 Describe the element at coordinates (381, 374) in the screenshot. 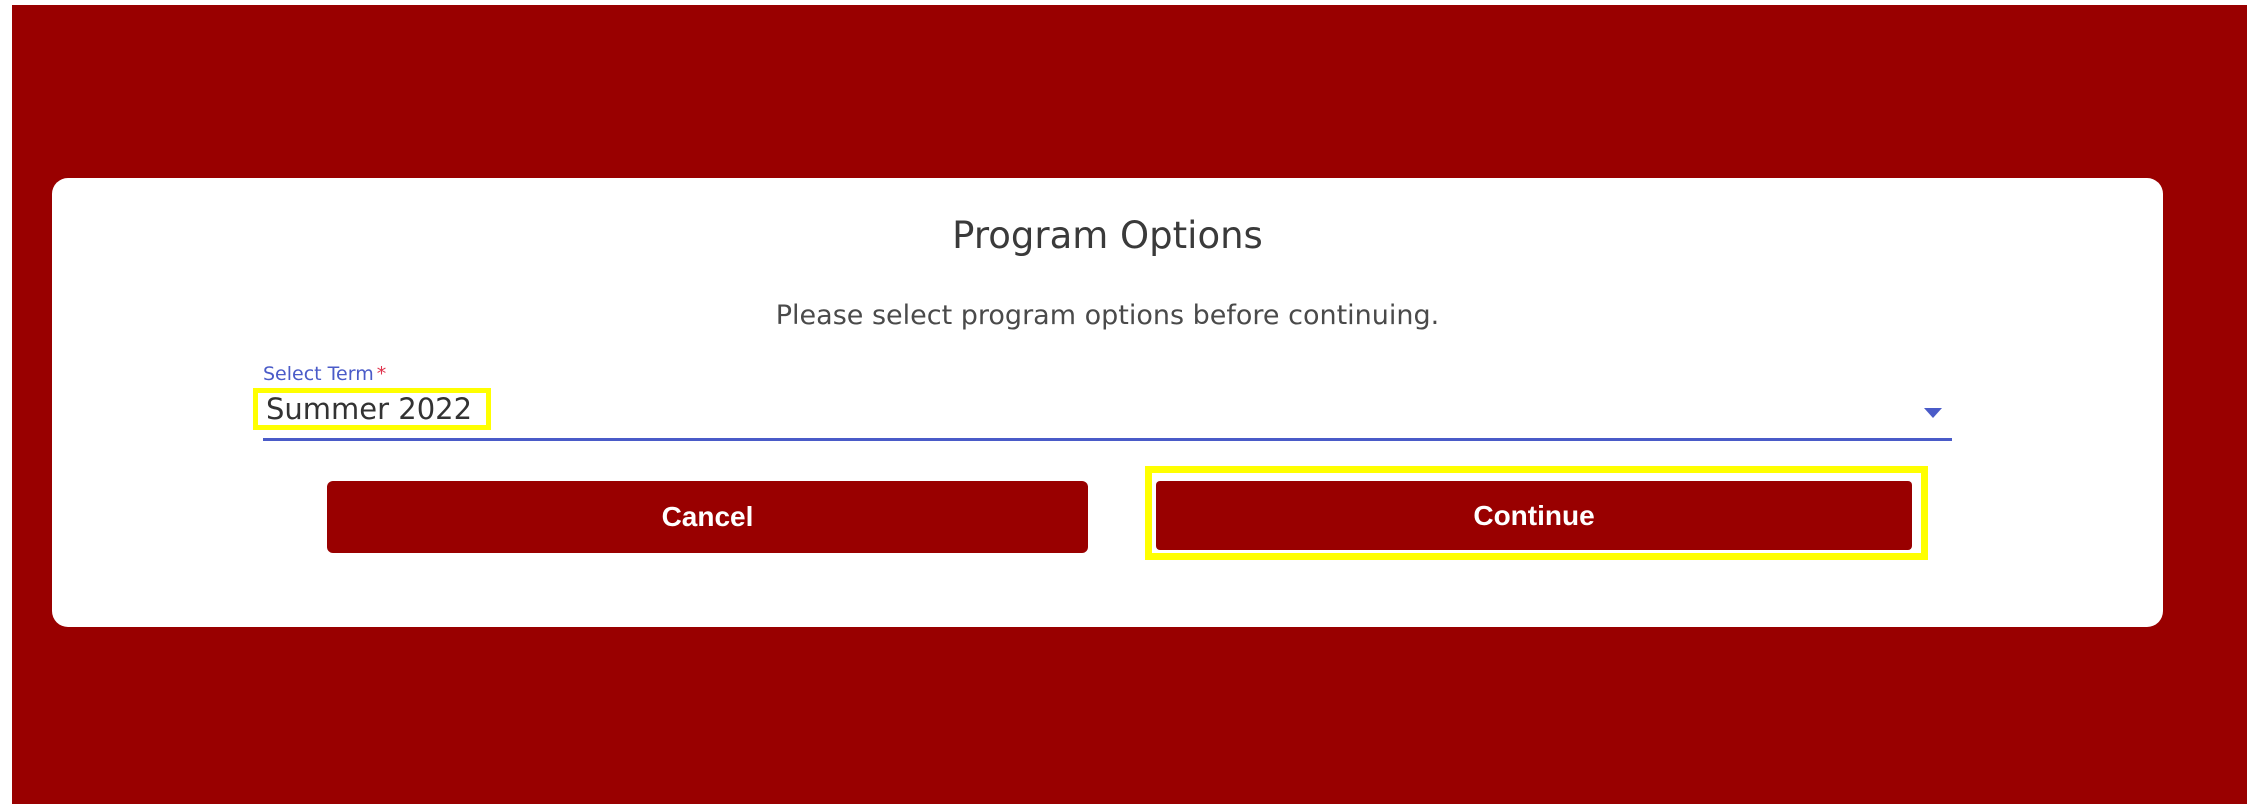

I see `required-marker: *` at that location.